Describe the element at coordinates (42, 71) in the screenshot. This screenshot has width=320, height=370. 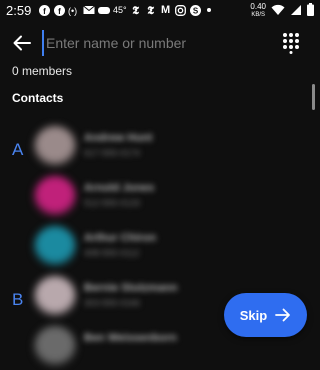
I see `members-count: 0 members` at that location.